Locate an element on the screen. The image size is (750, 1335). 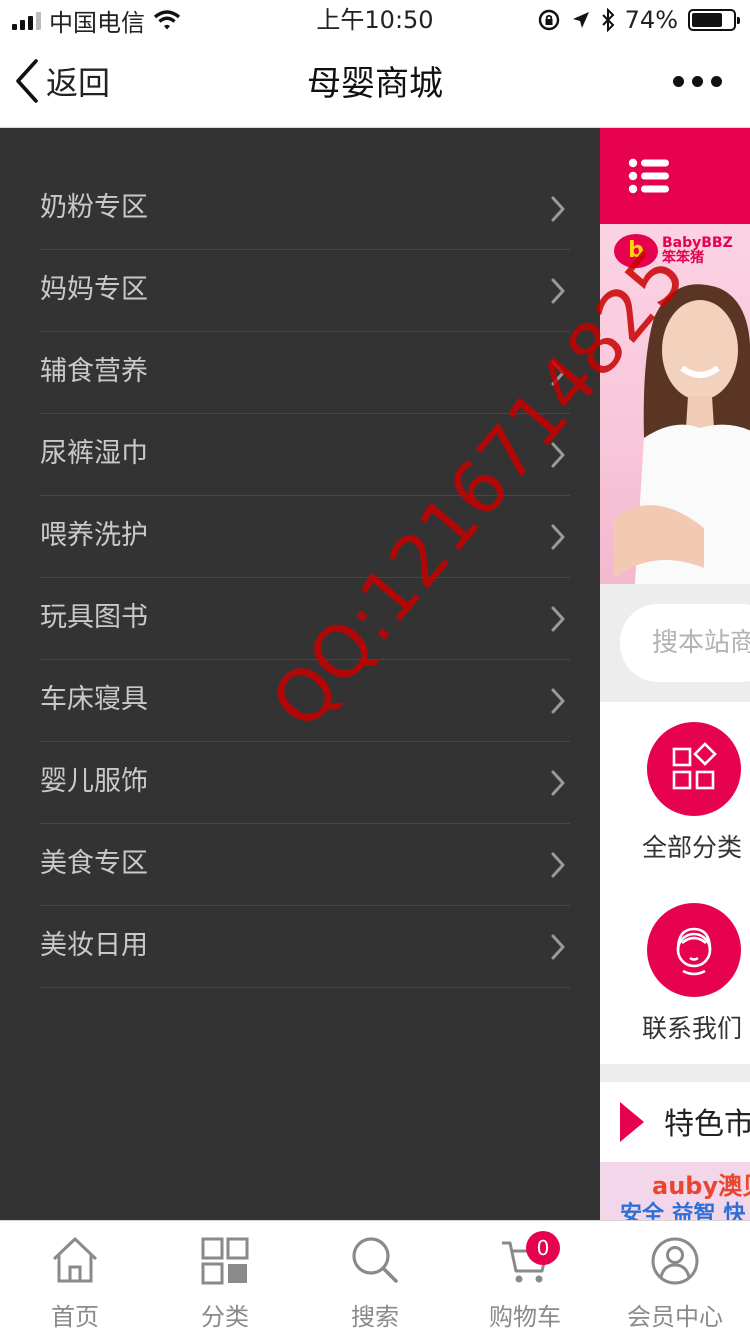
quick-links: 全部分类 联系我们 is located at coordinates (675, 883).